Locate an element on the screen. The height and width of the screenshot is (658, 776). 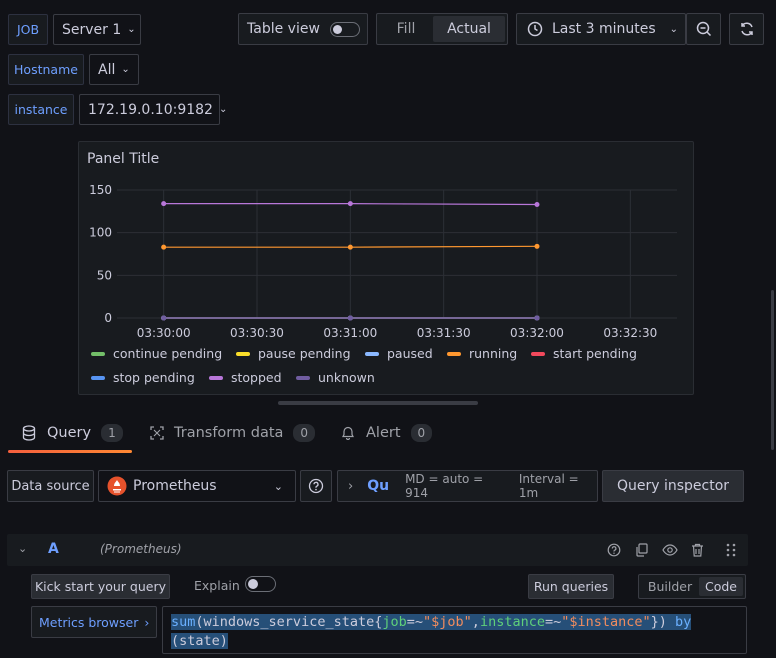
prometheus-logo-icon is located at coordinates (117, 486).